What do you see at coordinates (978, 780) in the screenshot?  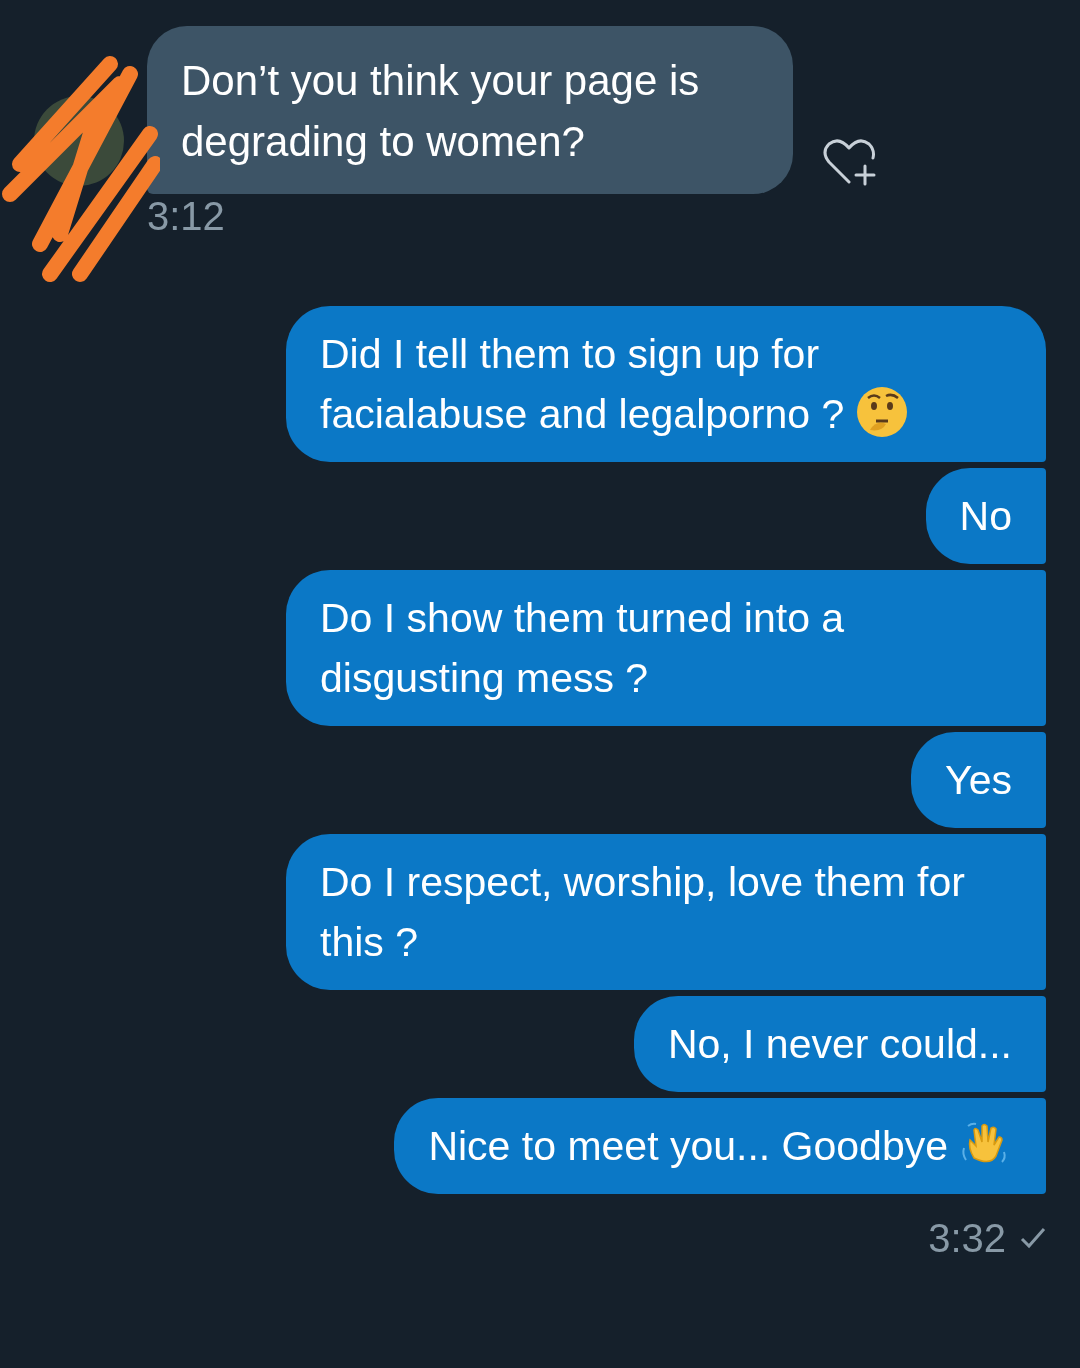 I see `message-bubble: Yes` at bounding box center [978, 780].